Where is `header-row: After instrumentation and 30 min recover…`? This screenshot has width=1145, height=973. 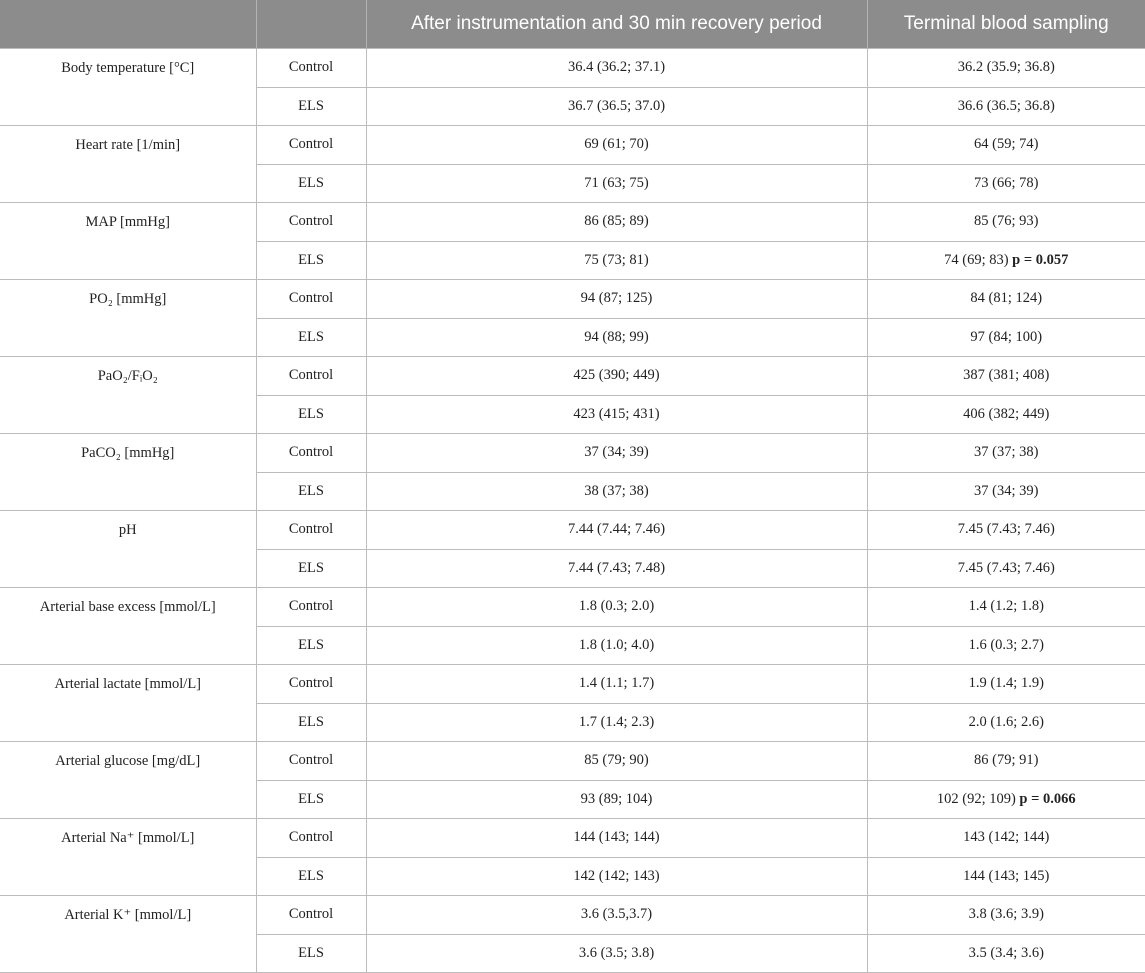 header-row: After instrumentation and 30 min recover… is located at coordinates (572, 24).